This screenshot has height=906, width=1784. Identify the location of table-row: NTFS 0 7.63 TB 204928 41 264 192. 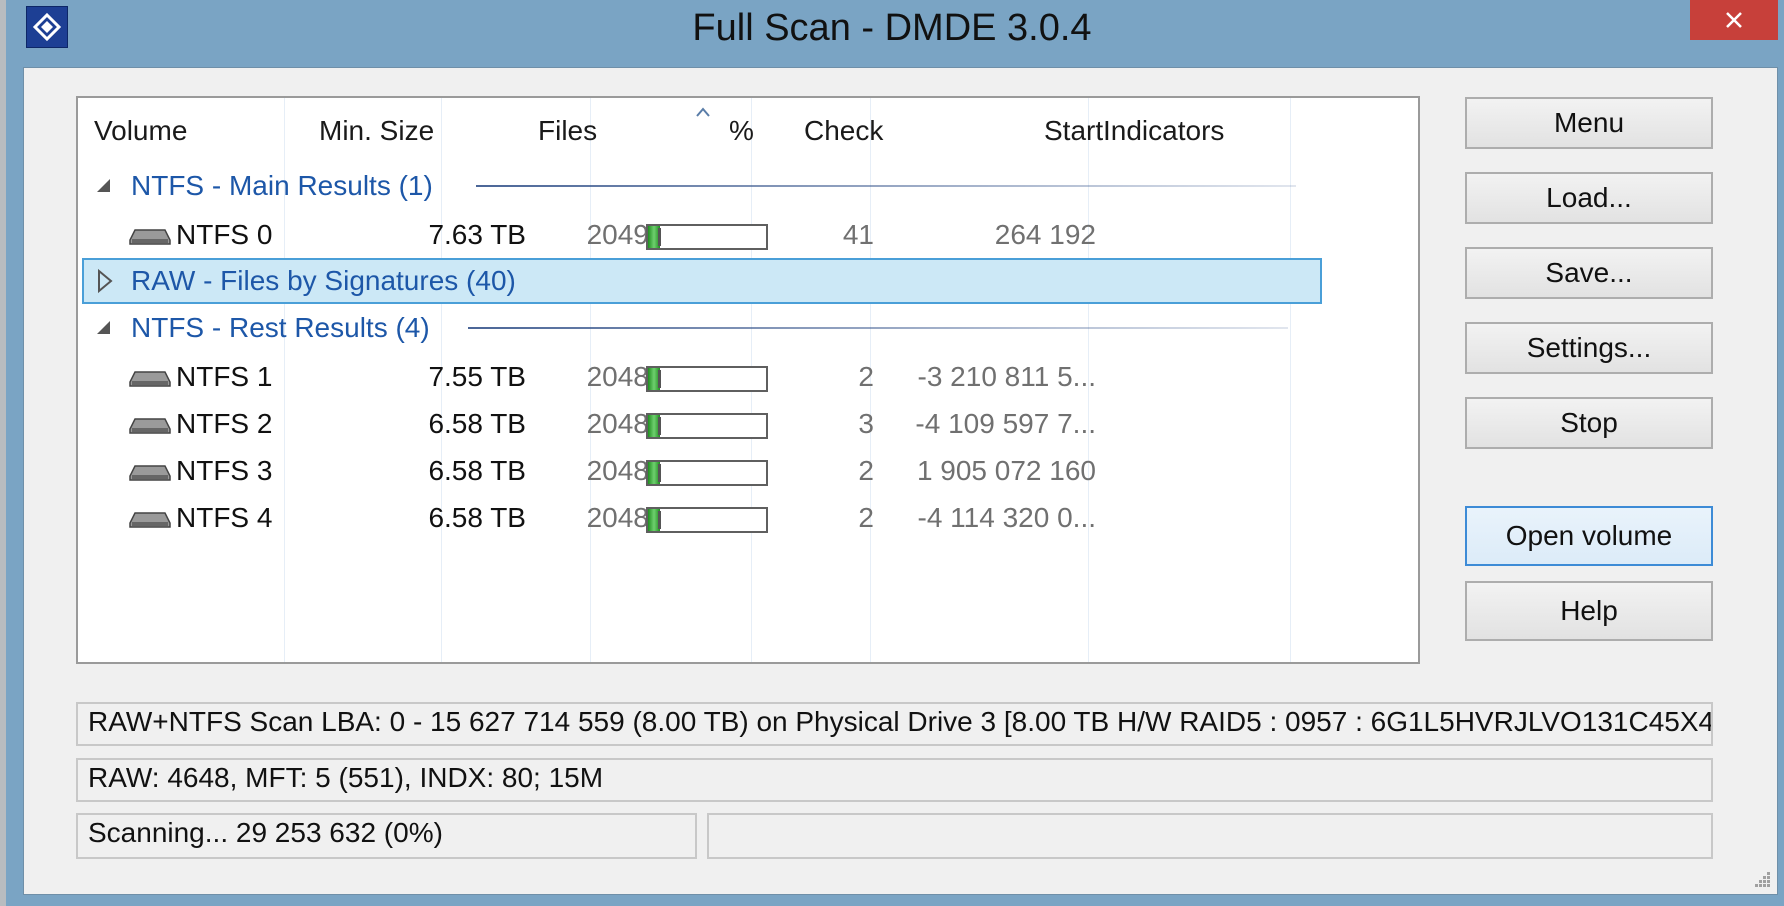
(748, 235).